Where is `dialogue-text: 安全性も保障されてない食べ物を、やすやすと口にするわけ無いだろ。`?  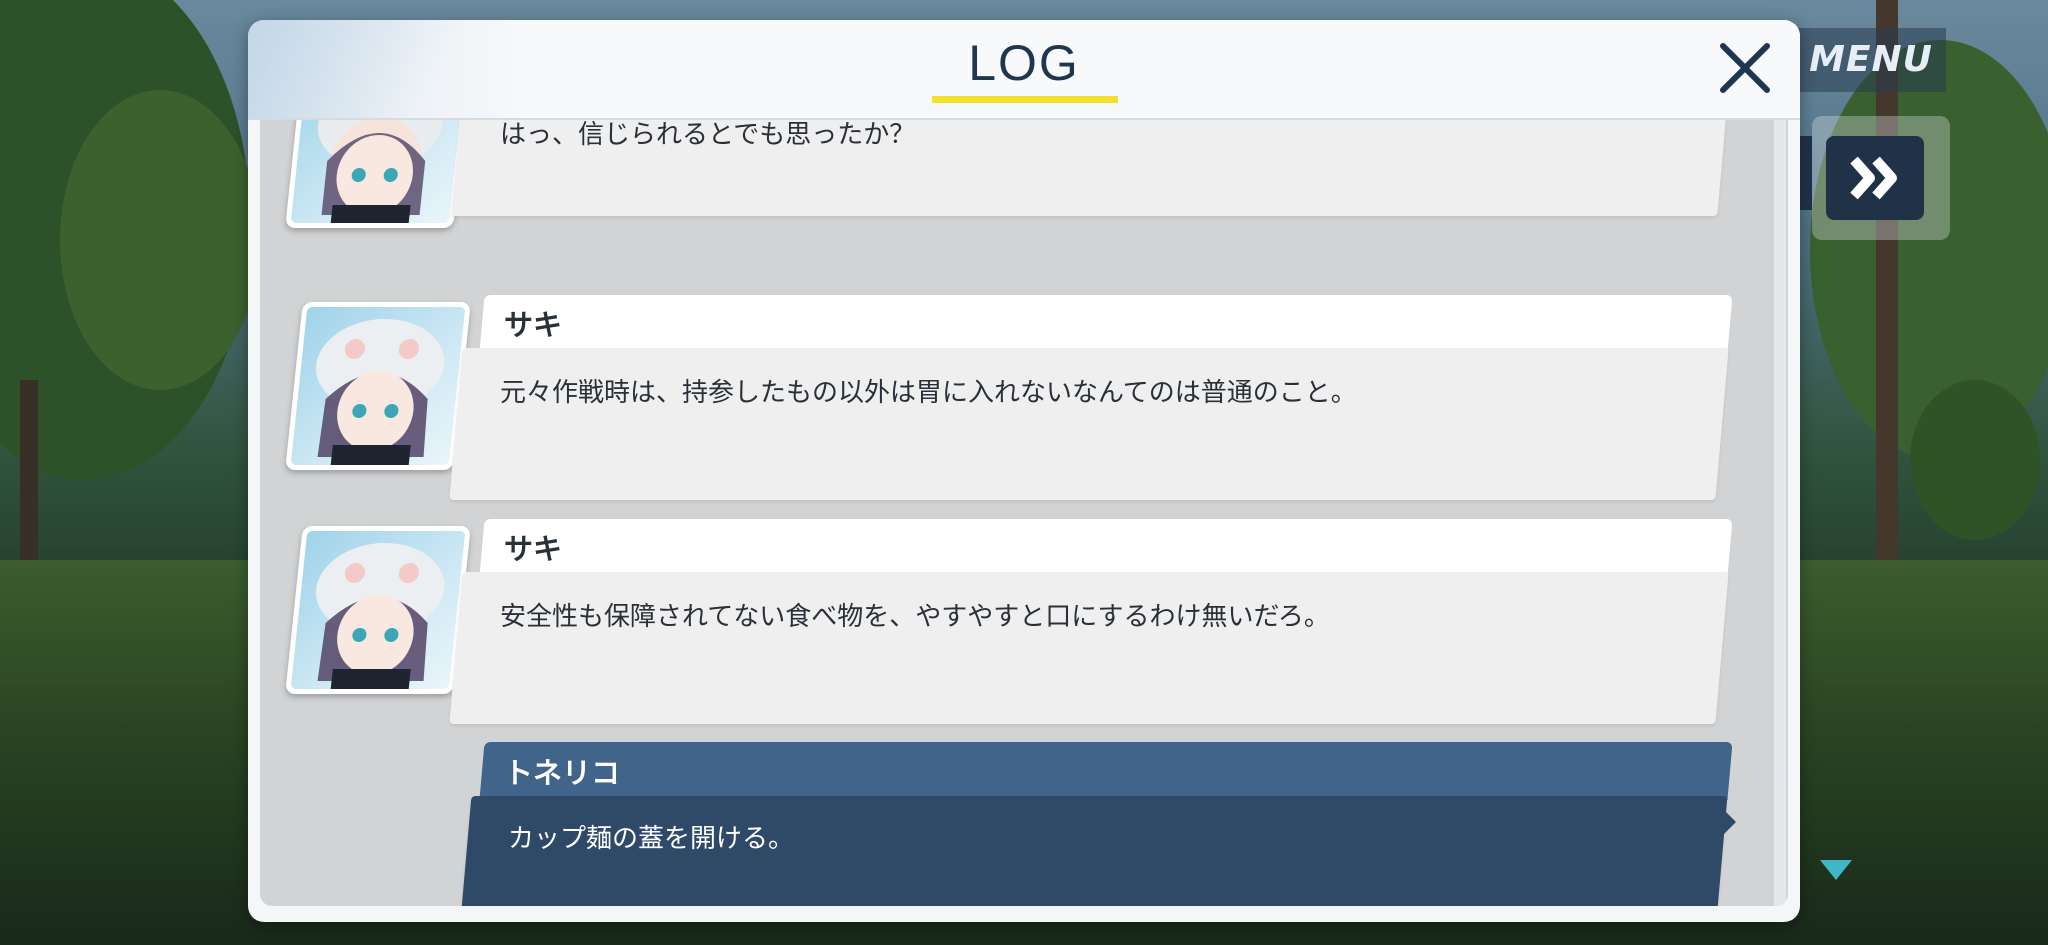 dialogue-text: 安全性も保障されてない食べ物を、やすやすと口にするわけ無いだろ。 is located at coordinates (915, 617).